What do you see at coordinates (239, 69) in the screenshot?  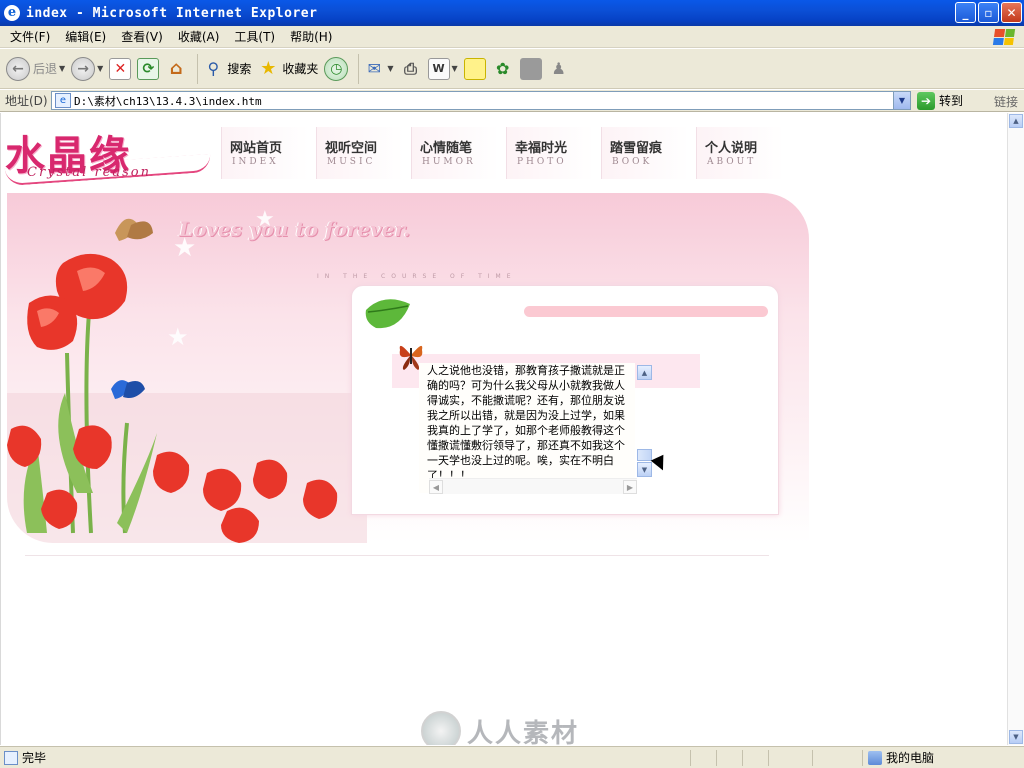 I see `search-label: 搜索` at bounding box center [239, 69].